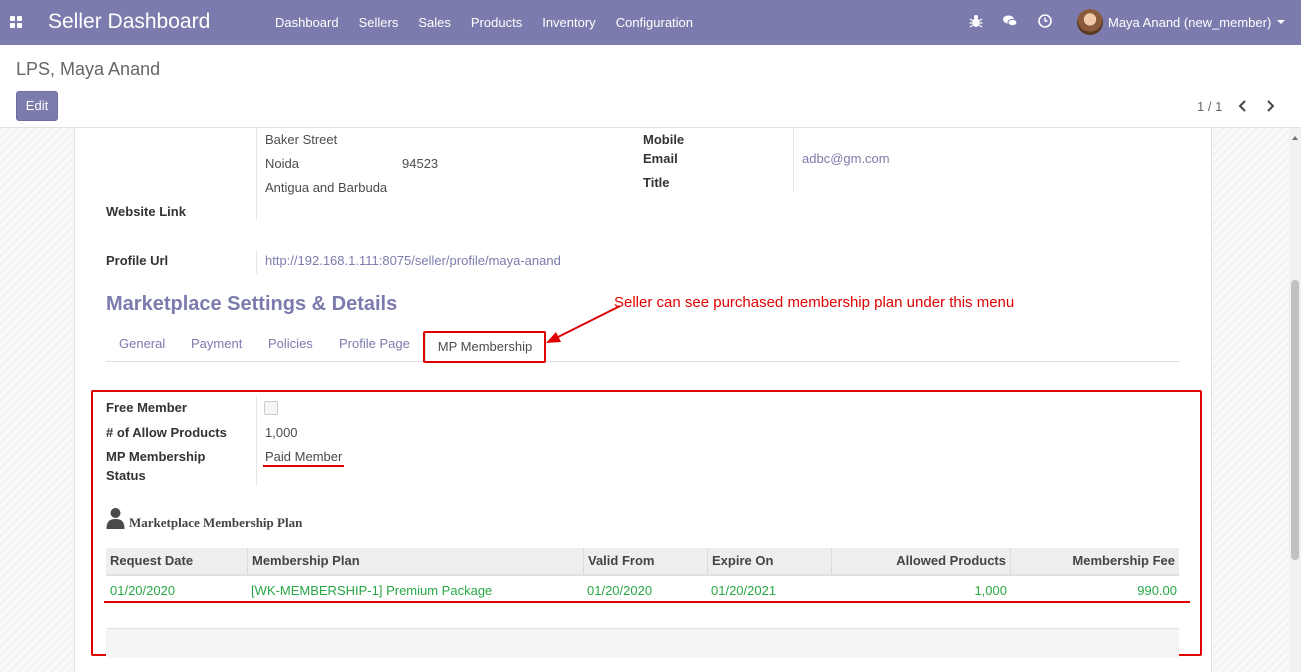  What do you see at coordinates (420, 163) in the screenshot?
I see `zip-value: 94523` at bounding box center [420, 163].